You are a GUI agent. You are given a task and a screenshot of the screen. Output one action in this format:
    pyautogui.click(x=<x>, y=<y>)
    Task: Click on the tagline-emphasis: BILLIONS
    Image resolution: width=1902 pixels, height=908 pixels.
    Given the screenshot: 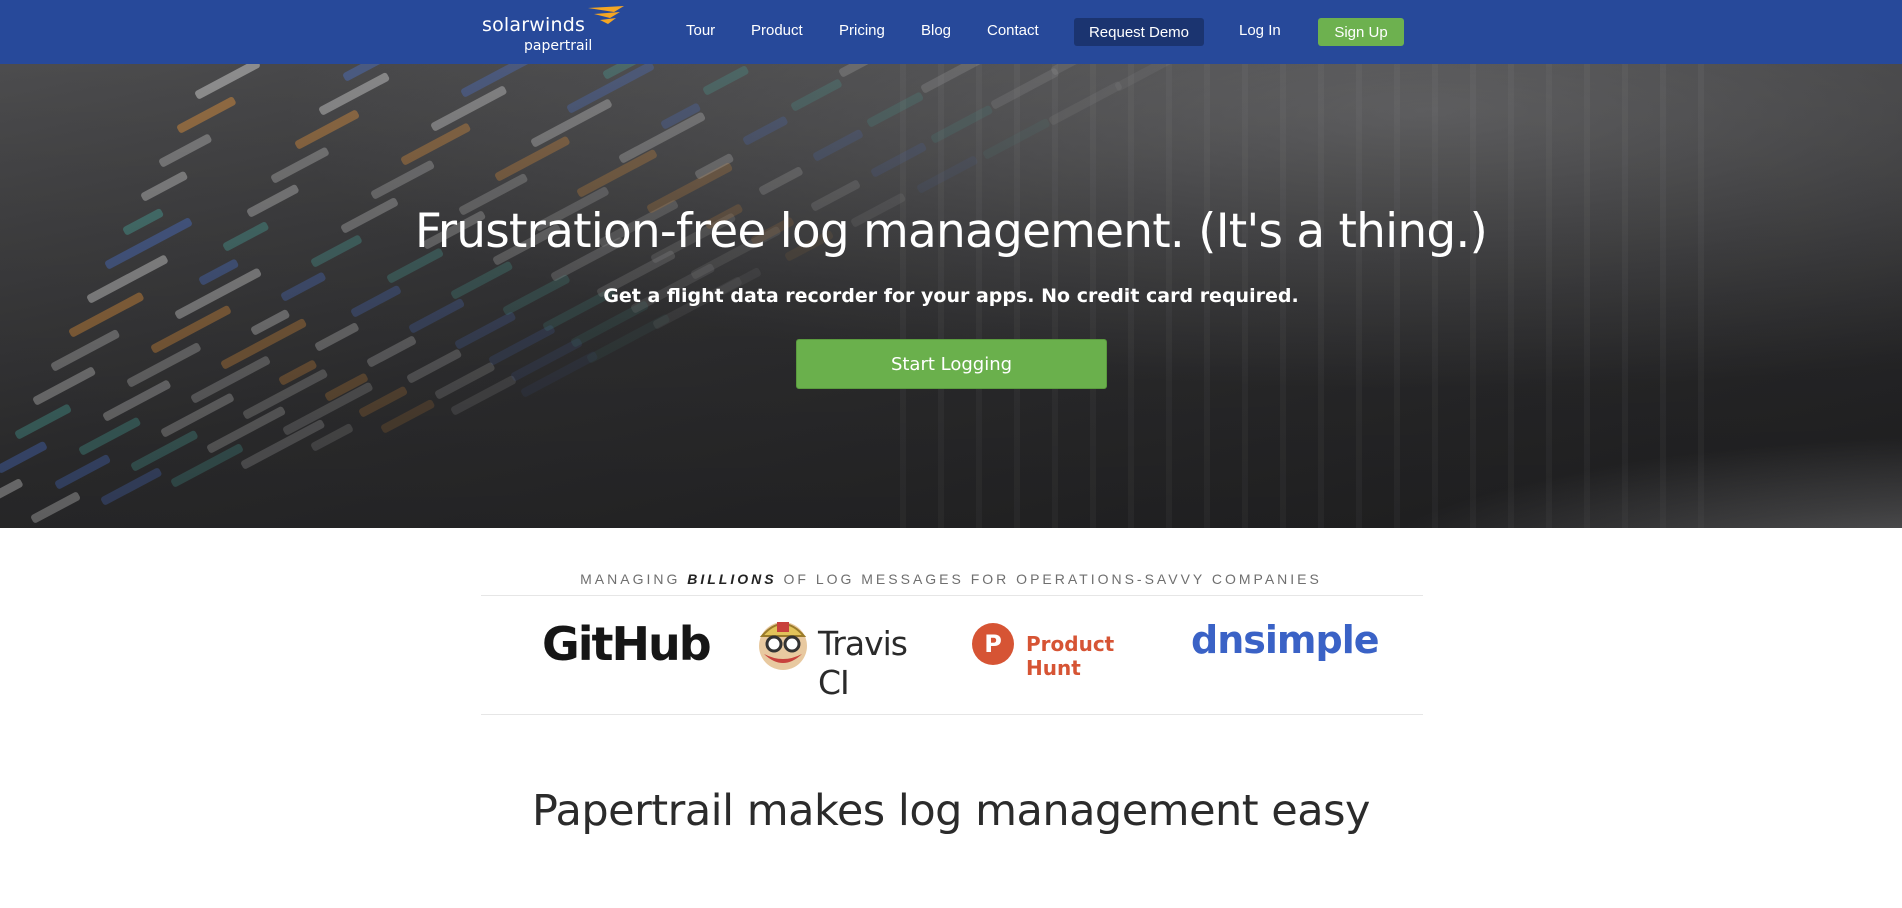 What is the action you would take?
    pyautogui.click(x=732, y=579)
    